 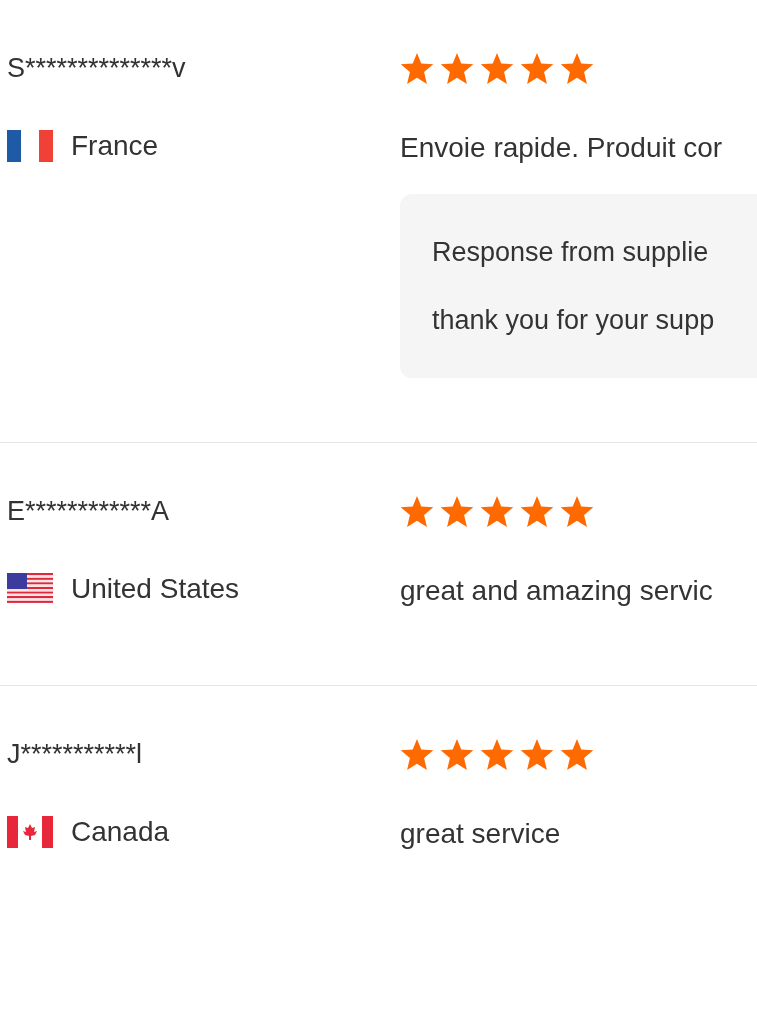 What do you see at coordinates (155, 589) in the screenshot?
I see `country-name: United States` at bounding box center [155, 589].